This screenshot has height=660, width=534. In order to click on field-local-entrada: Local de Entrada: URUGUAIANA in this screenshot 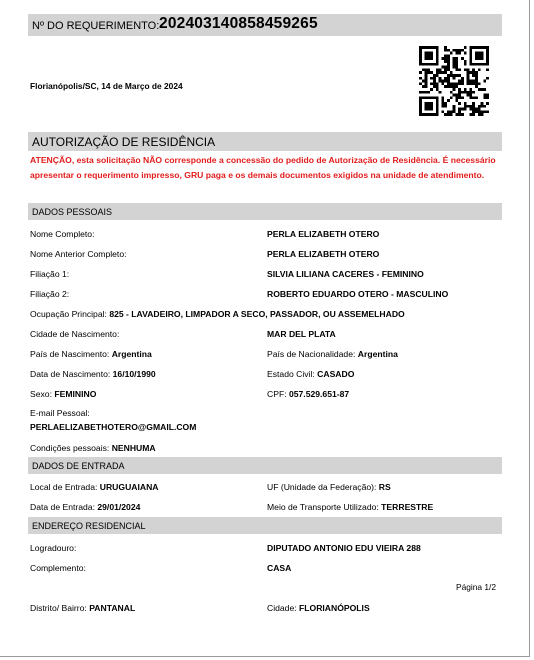, I will do `click(94, 487)`.